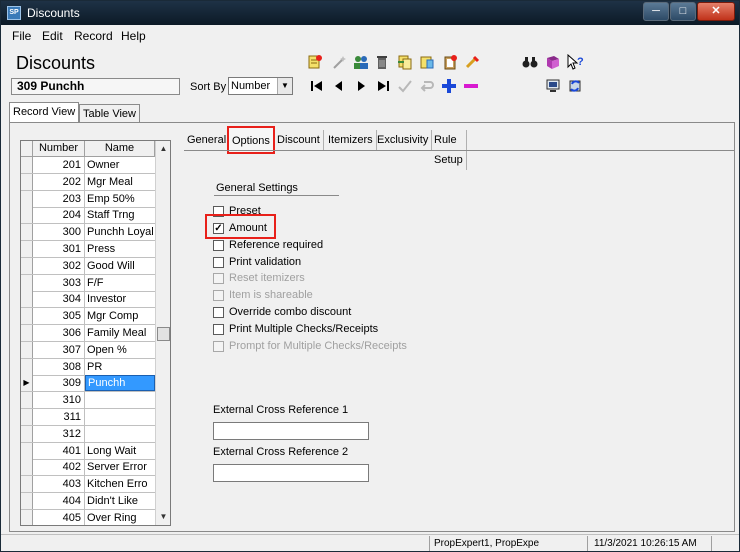 The image size is (740, 552). What do you see at coordinates (120, 149) in the screenshot?
I see `column-header-name: Name` at bounding box center [120, 149].